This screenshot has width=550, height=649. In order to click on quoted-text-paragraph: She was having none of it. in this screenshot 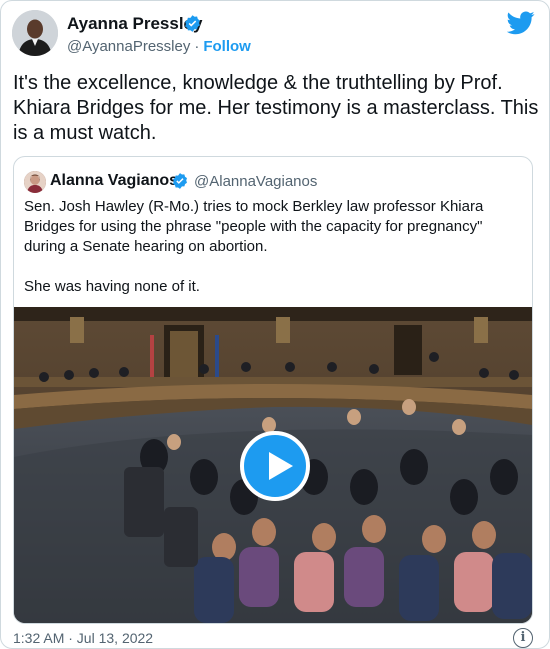, I will do `click(112, 286)`.